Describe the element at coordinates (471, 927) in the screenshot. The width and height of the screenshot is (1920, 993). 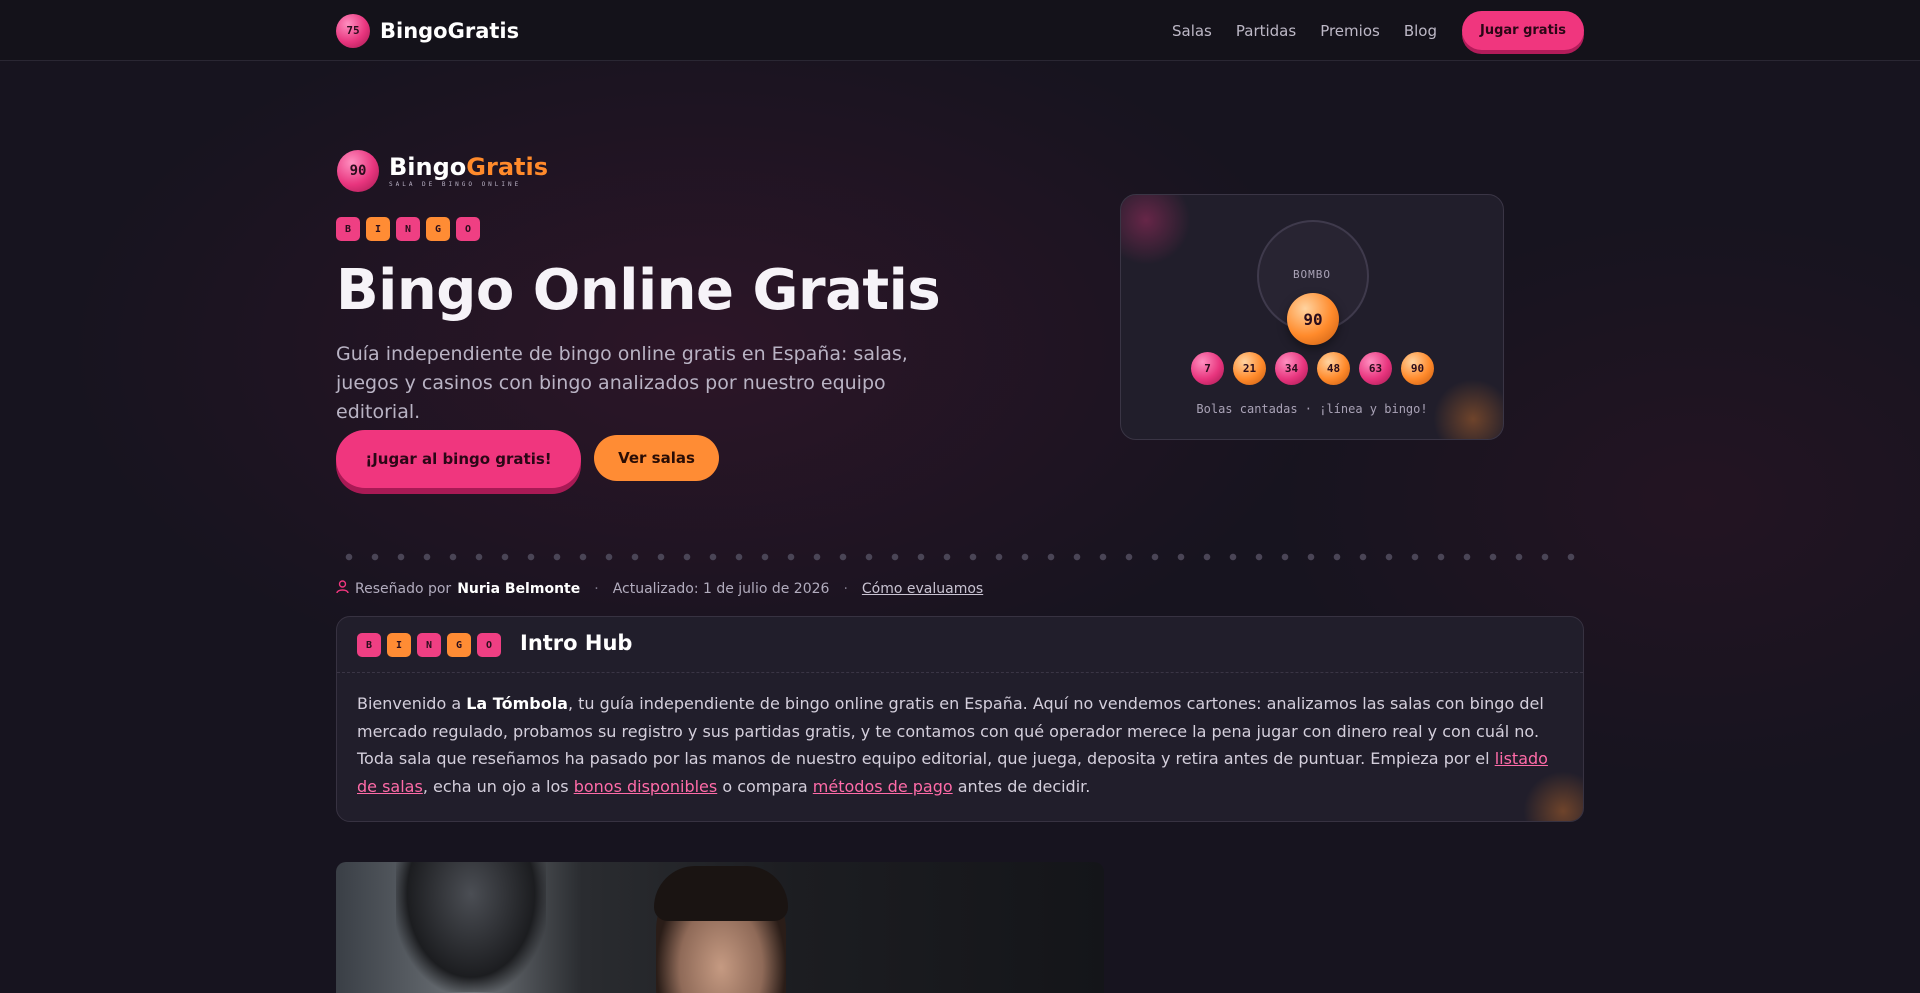
I see `lamp-shape` at that location.